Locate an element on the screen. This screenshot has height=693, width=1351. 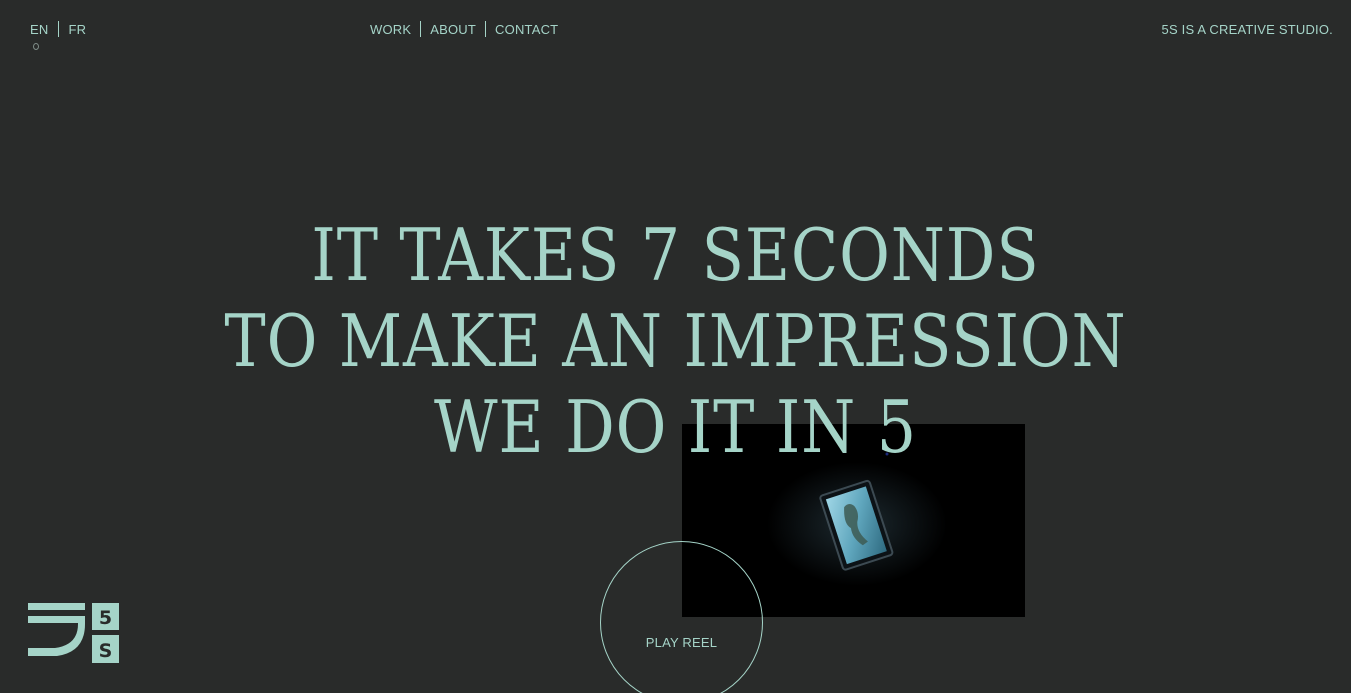
language-en: EN is located at coordinates (39, 29).